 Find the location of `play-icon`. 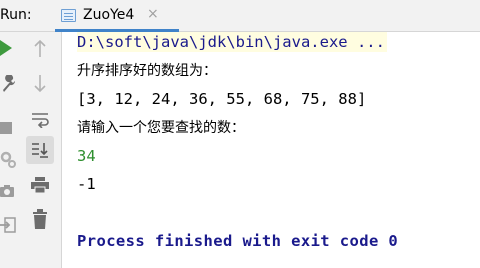

play-icon is located at coordinates (6, 48).